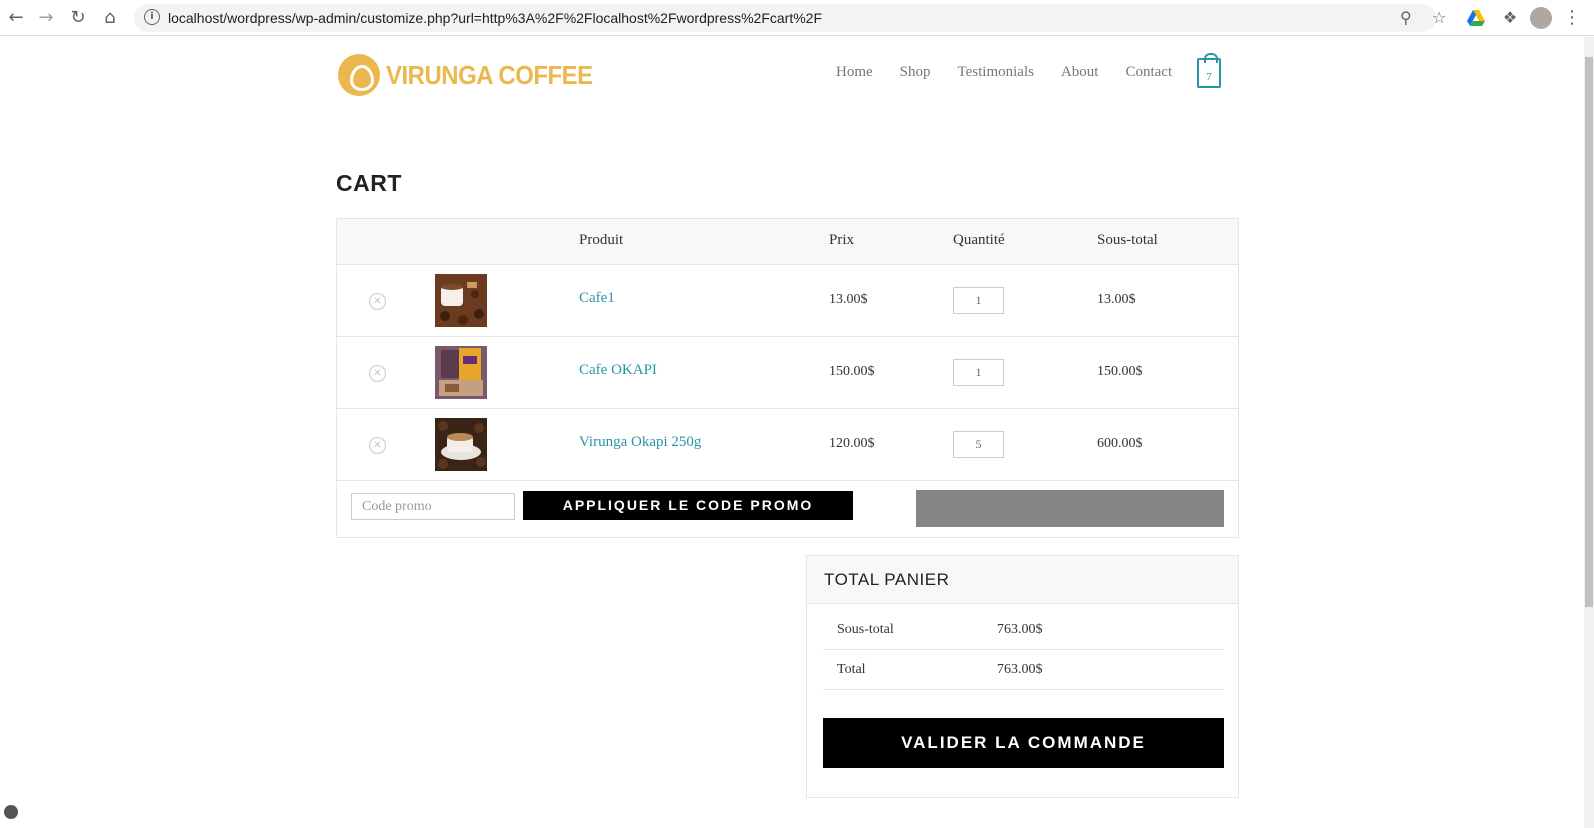 The width and height of the screenshot is (1594, 828). What do you see at coordinates (1080, 72) in the screenshot?
I see `menu-item-about: About` at bounding box center [1080, 72].